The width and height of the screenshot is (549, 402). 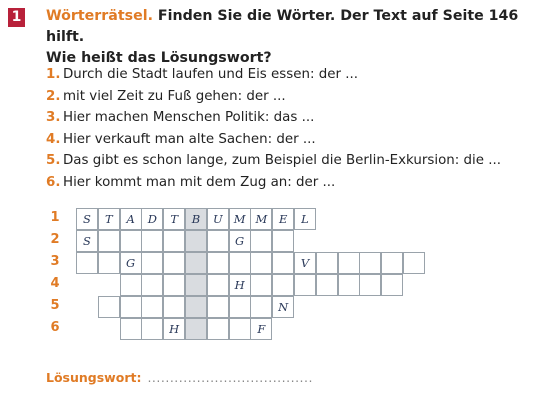 What do you see at coordinates (53, 96) in the screenshot?
I see `clue-number: 2.` at bounding box center [53, 96].